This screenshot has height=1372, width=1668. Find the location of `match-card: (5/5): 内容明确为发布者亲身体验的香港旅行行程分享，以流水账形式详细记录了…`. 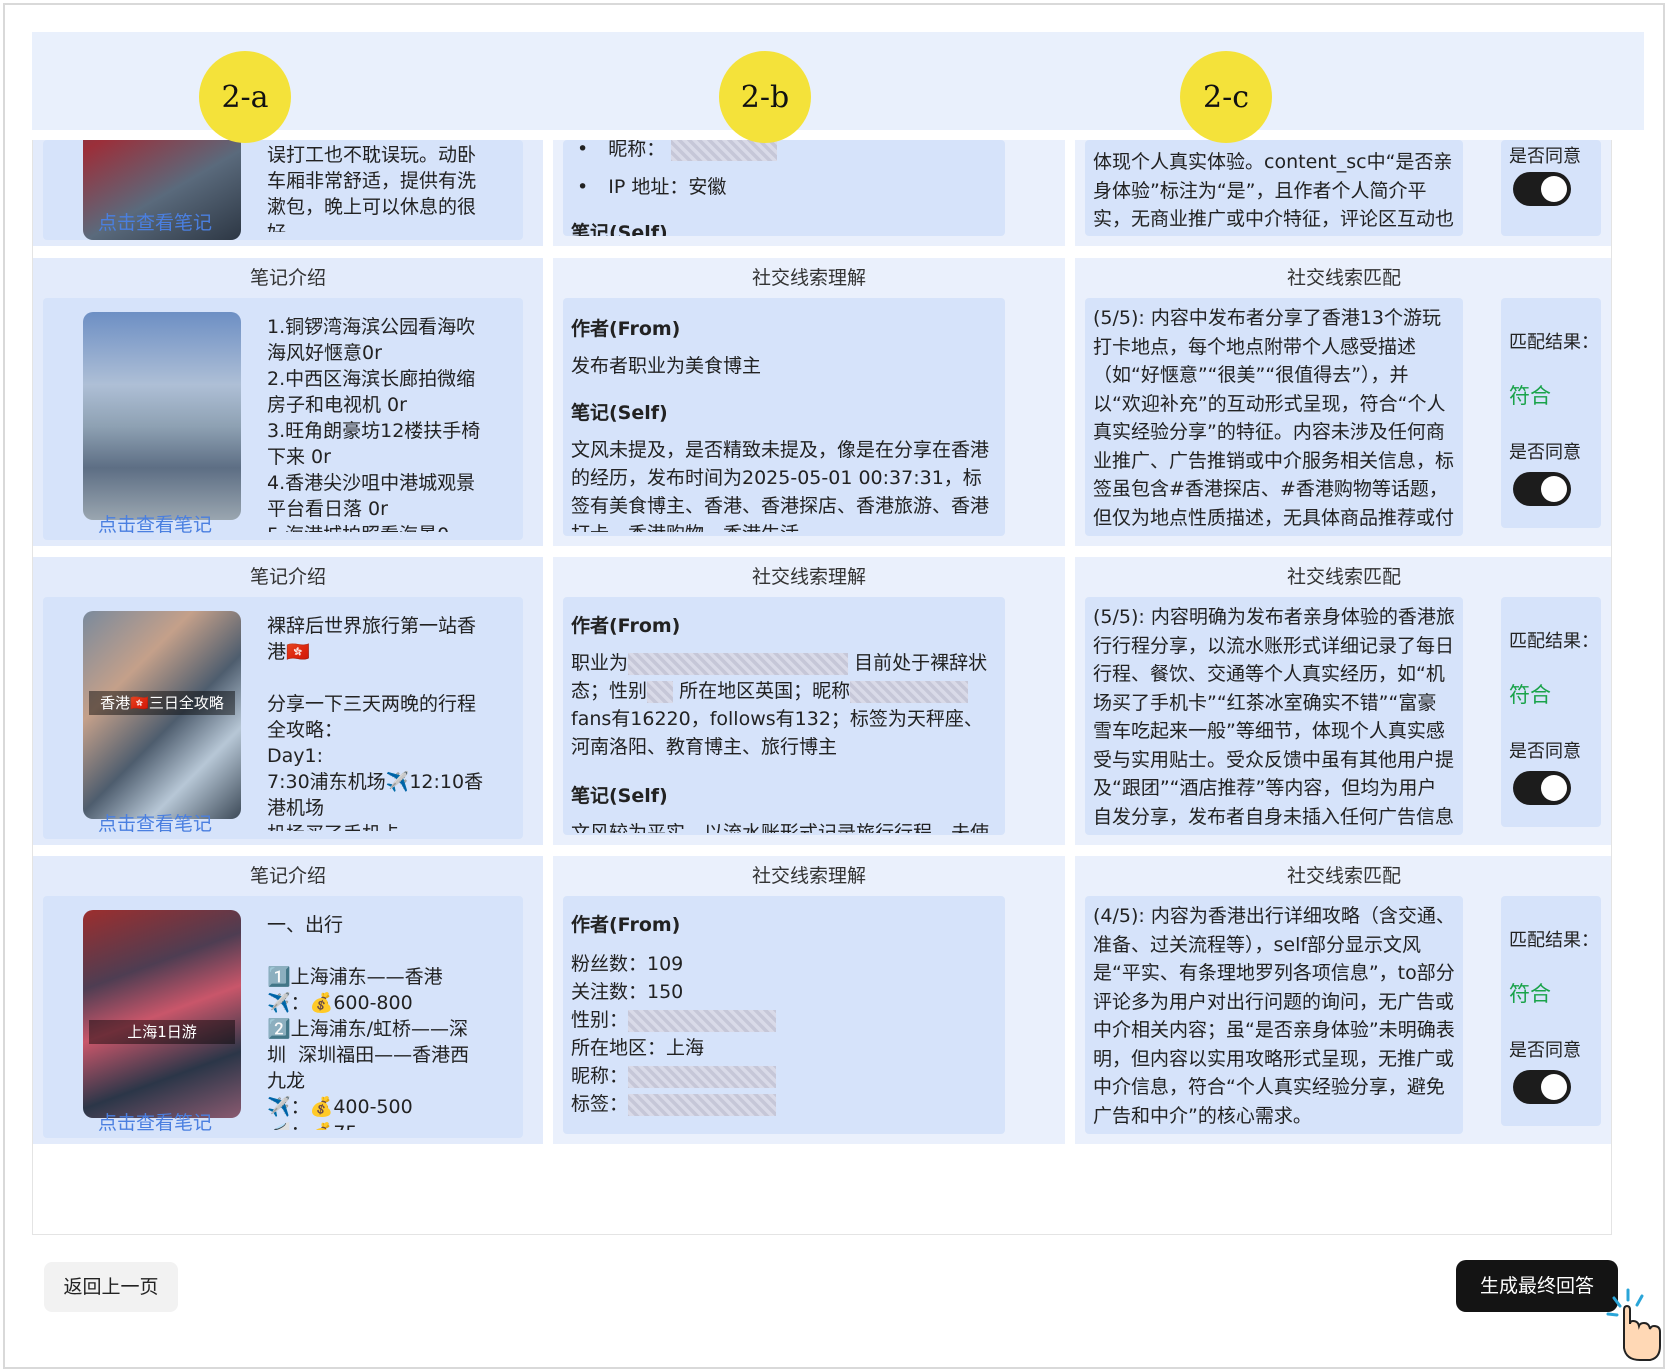

match-card: (5/5): 内容明确为发布者亲身体验的香港旅行行程分享，以流水账形式详细记录了… is located at coordinates (1274, 716).